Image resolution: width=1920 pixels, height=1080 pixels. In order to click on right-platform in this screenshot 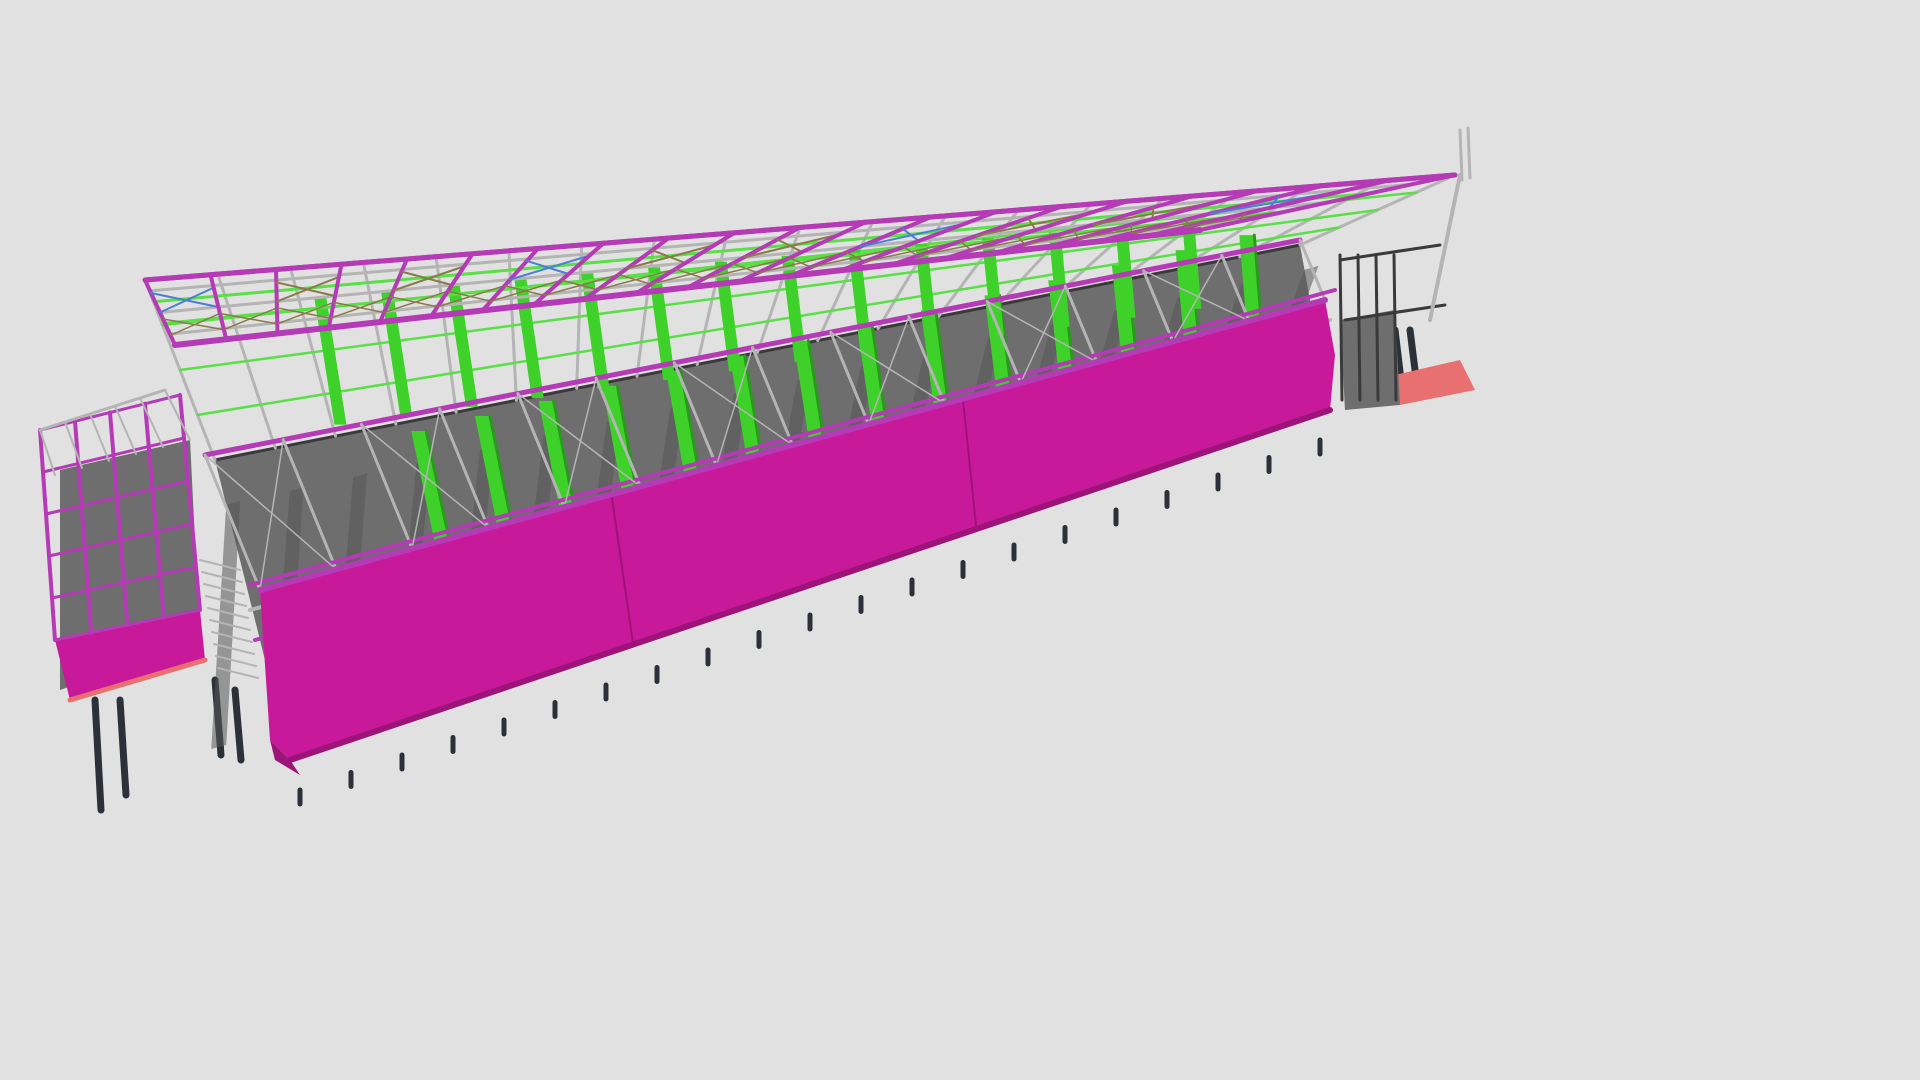, I will do `click(1435, 382)`.